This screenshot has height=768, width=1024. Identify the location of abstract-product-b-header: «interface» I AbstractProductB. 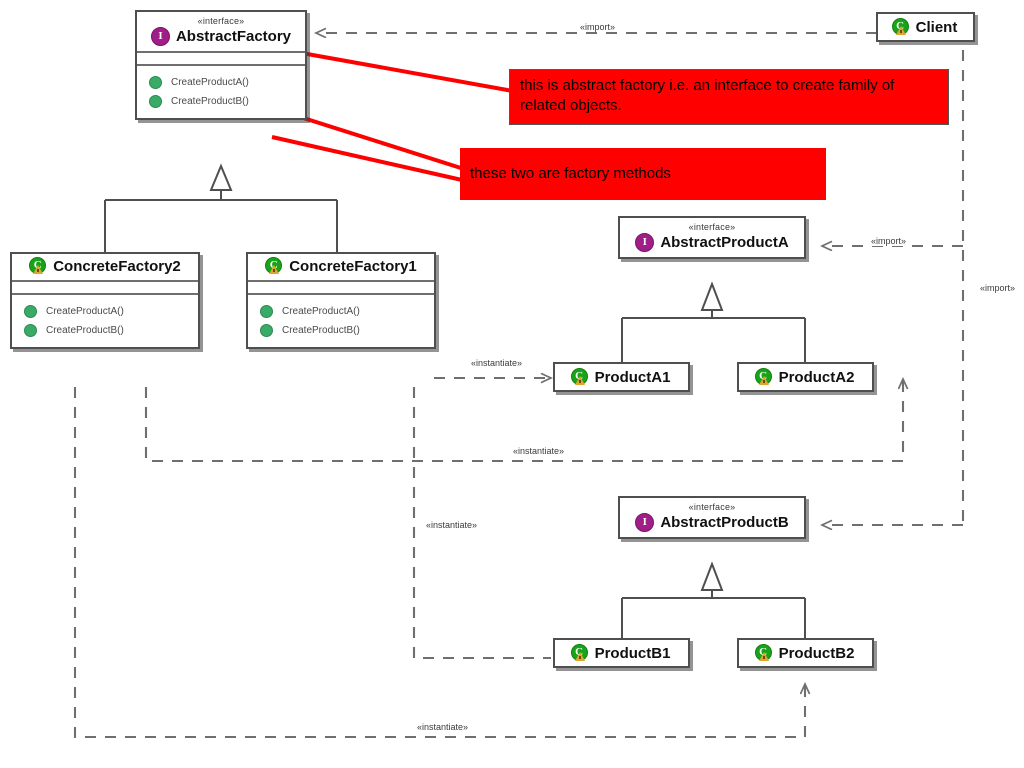
(712, 517).